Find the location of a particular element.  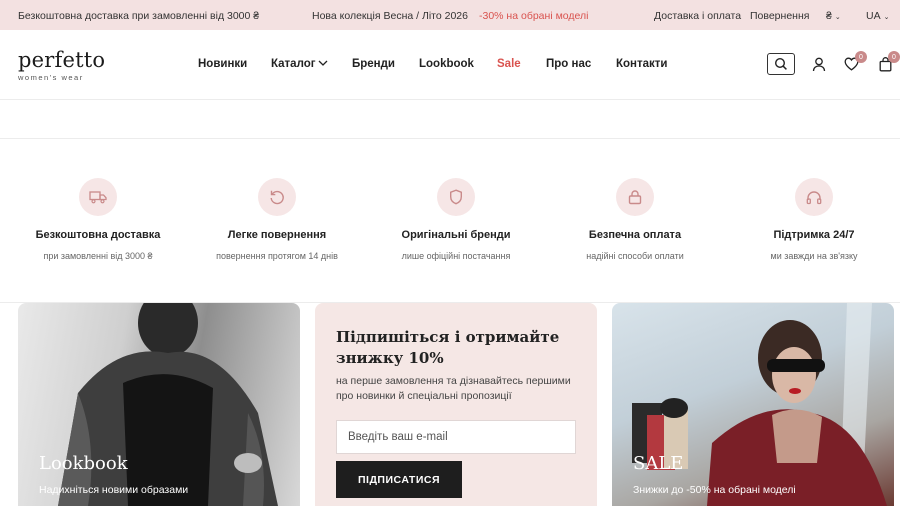

nav-item-lookbook: Lookbook is located at coordinates (446, 64).